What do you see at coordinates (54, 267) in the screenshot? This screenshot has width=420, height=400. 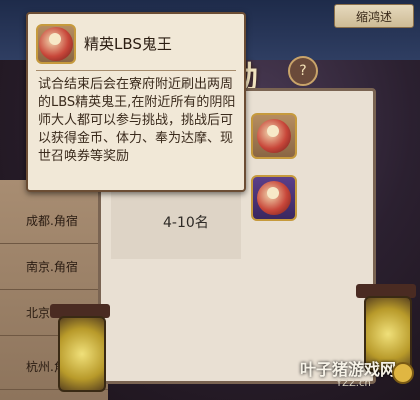 I see `region-row: 南京.角宿` at bounding box center [54, 267].